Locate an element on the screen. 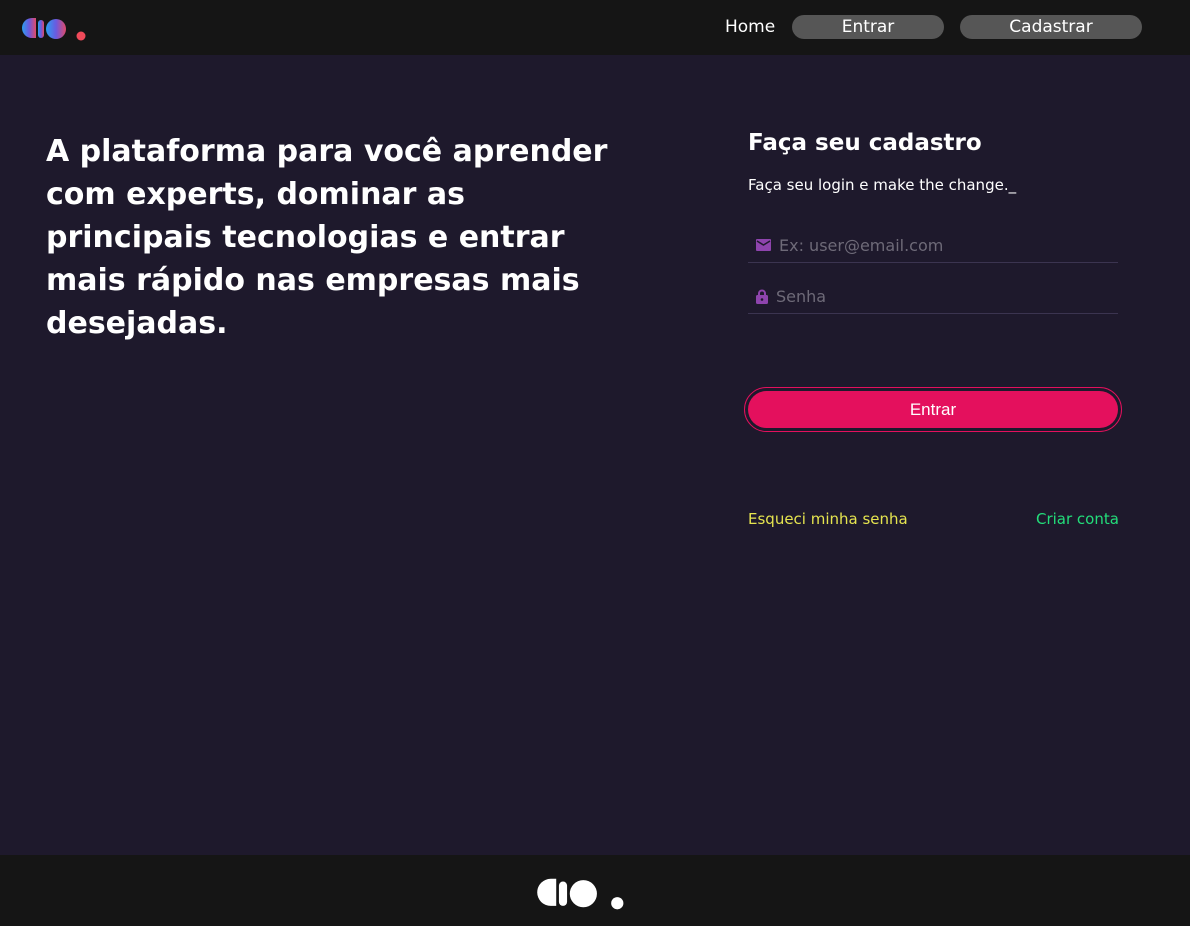  lock-icon is located at coordinates (762, 296).